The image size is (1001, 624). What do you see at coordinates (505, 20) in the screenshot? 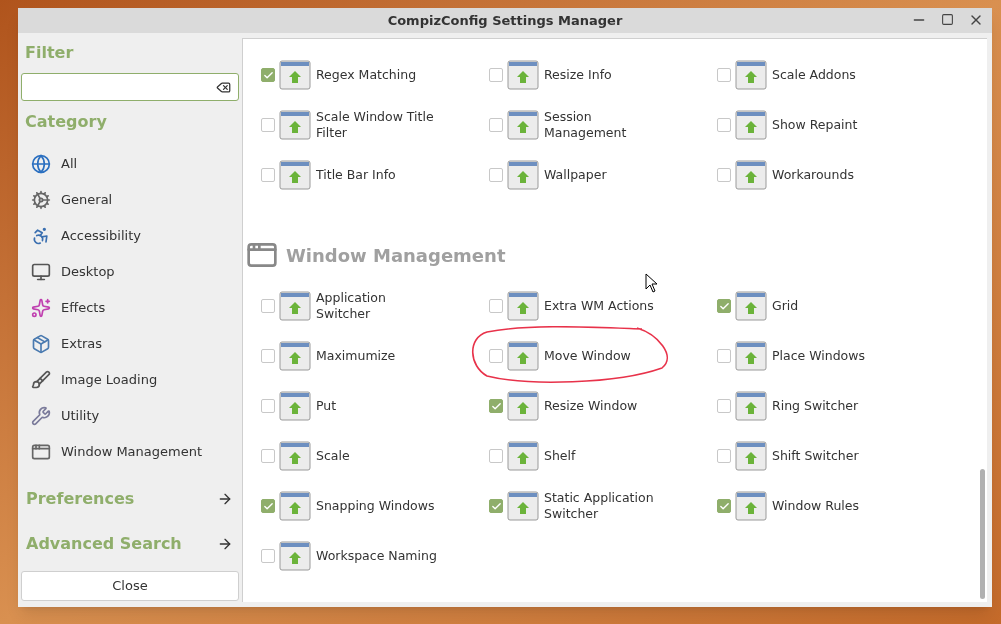
I see `window-title: CompizConfig Settings Manager` at bounding box center [505, 20].